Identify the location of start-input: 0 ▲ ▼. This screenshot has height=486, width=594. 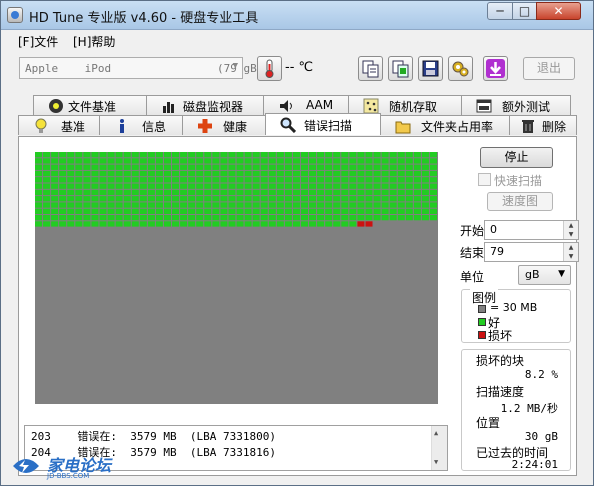
(531, 230).